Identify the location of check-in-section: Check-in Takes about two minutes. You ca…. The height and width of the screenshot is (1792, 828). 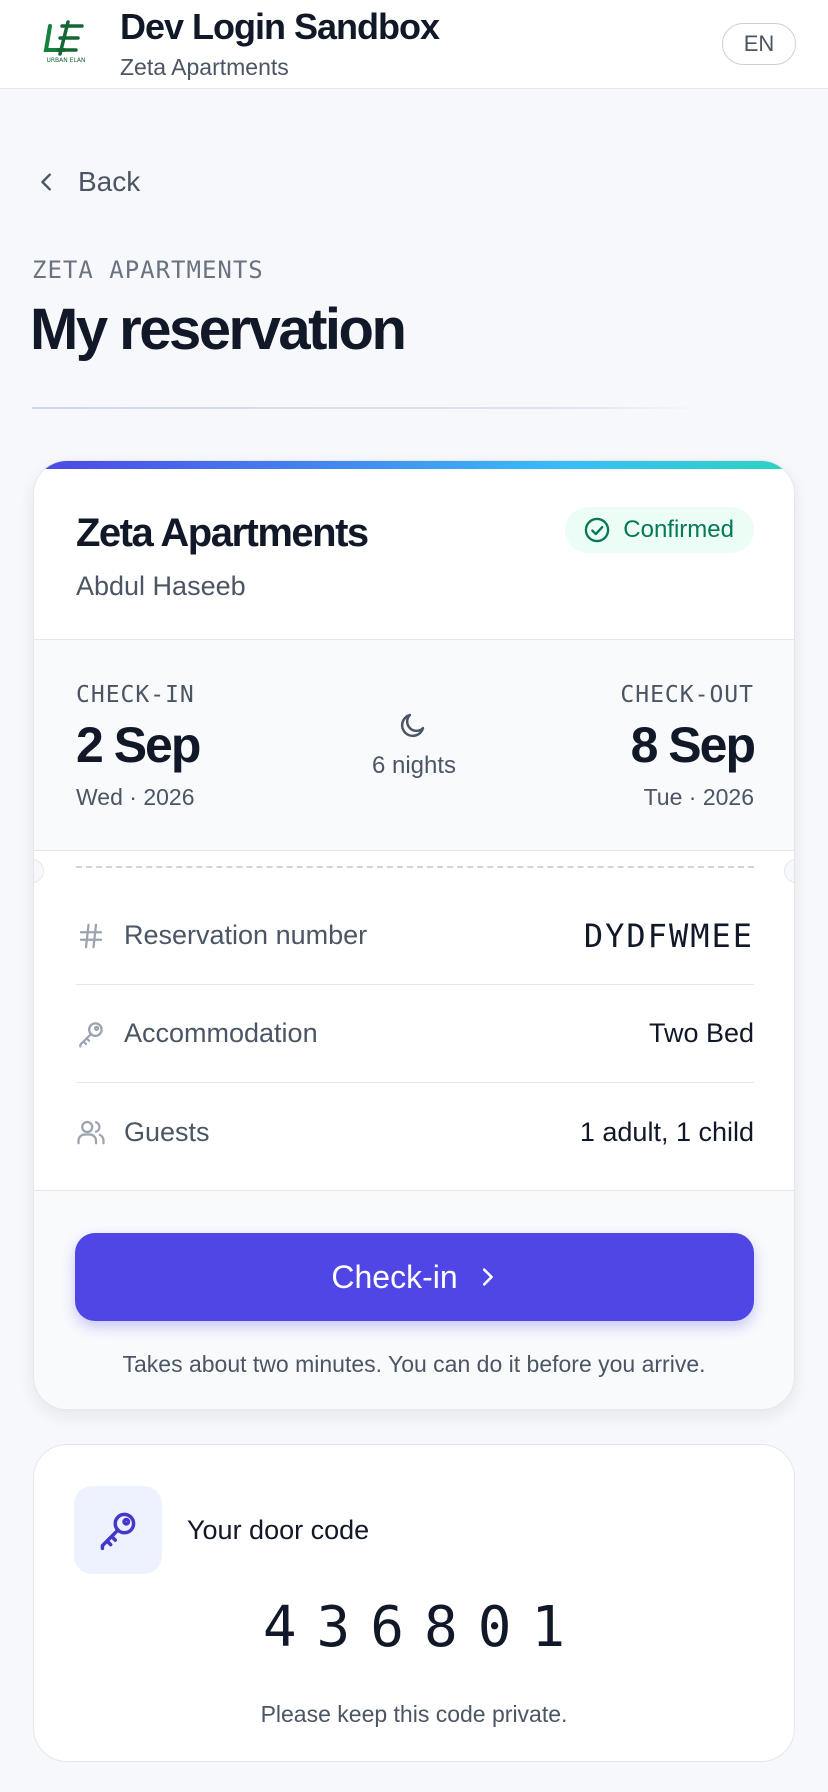
(414, 1299).